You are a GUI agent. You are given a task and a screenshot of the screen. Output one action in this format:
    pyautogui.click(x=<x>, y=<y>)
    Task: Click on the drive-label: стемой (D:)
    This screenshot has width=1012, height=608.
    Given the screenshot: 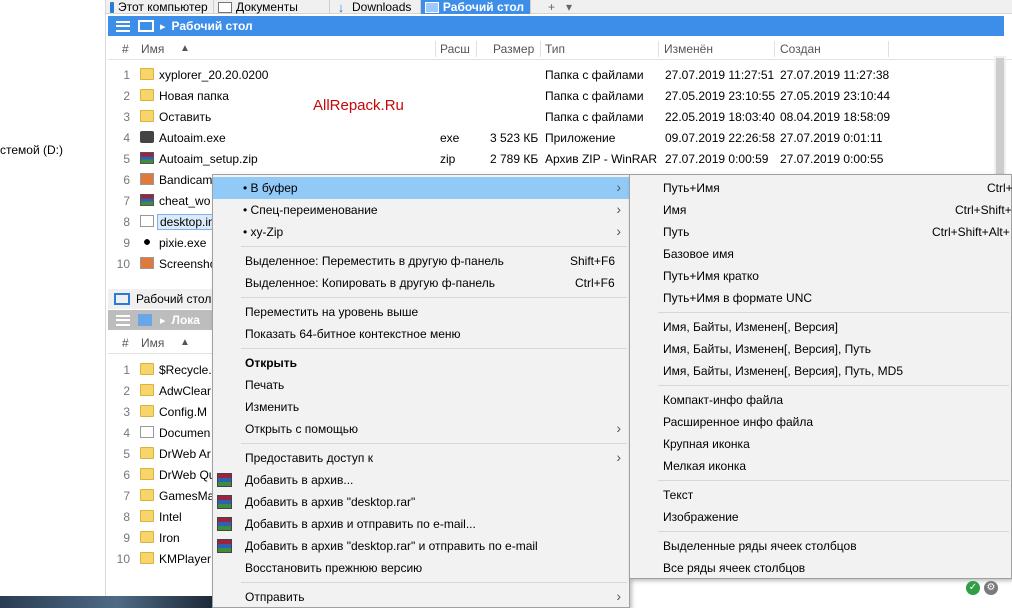 What is the action you would take?
    pyautogui.click(x=31, y=150)
    